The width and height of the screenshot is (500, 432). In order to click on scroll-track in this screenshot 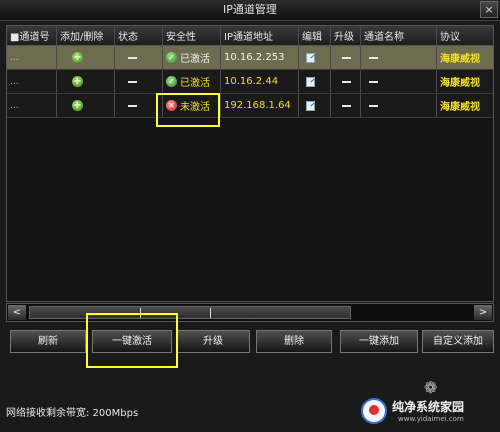, I will do `click(190, 312)`.